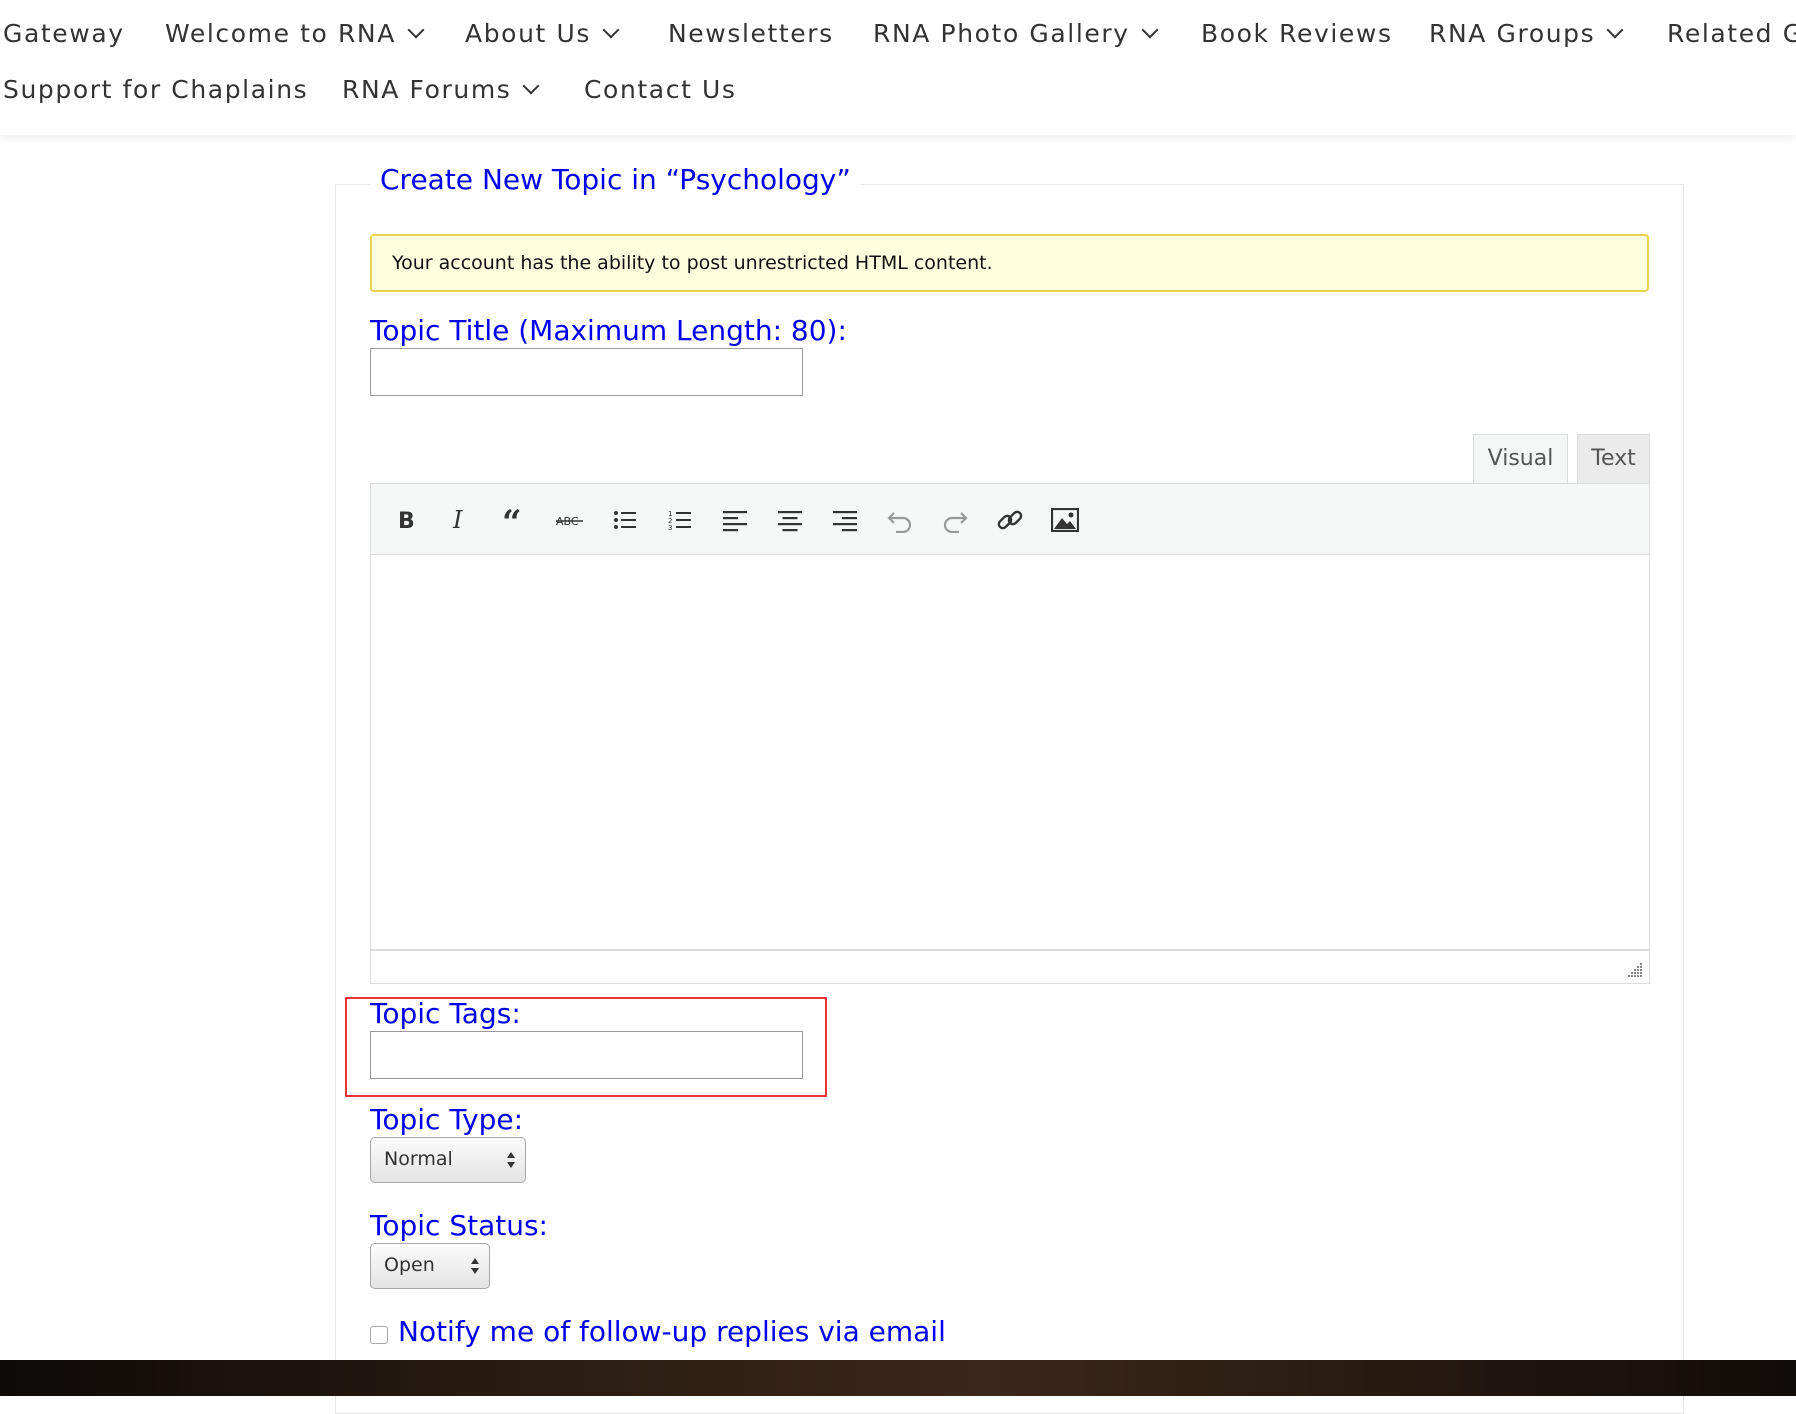 The height and width of the screenshot is (1414, 1796). I want to click on nav-item-label: Related G, so click(1731, 33).